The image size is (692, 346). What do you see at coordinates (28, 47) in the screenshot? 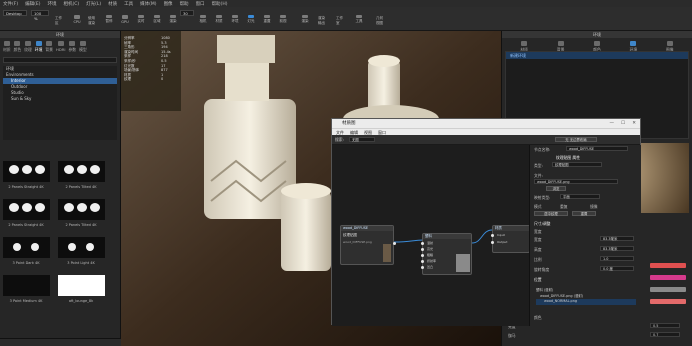
I see `library-tab: 纹理` at bounding box center [28, 47].